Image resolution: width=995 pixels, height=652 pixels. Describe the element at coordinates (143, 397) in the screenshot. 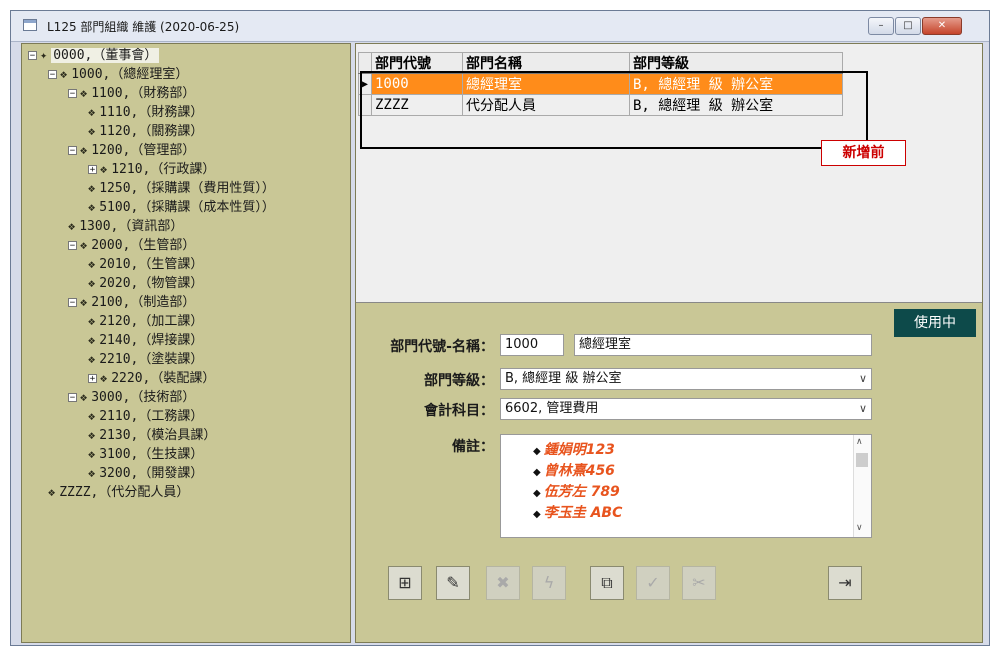

I see `tree-node-label: 3000,（技術部）` at that location.